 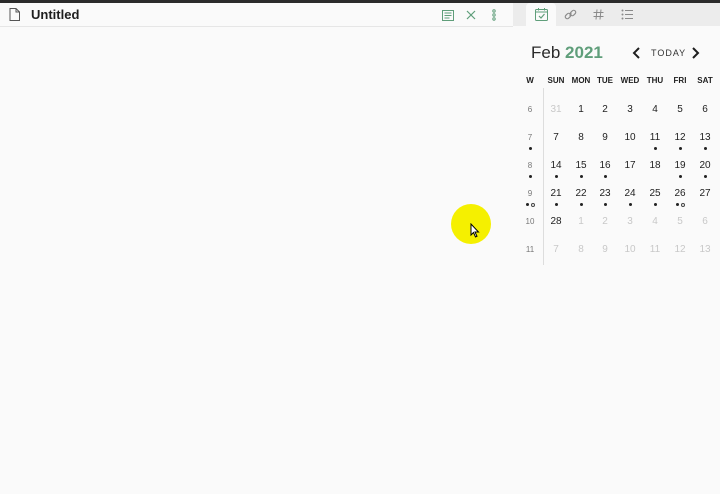 I want to click on calendar-month-title: Feb 2021, so click(x=567, y=53).